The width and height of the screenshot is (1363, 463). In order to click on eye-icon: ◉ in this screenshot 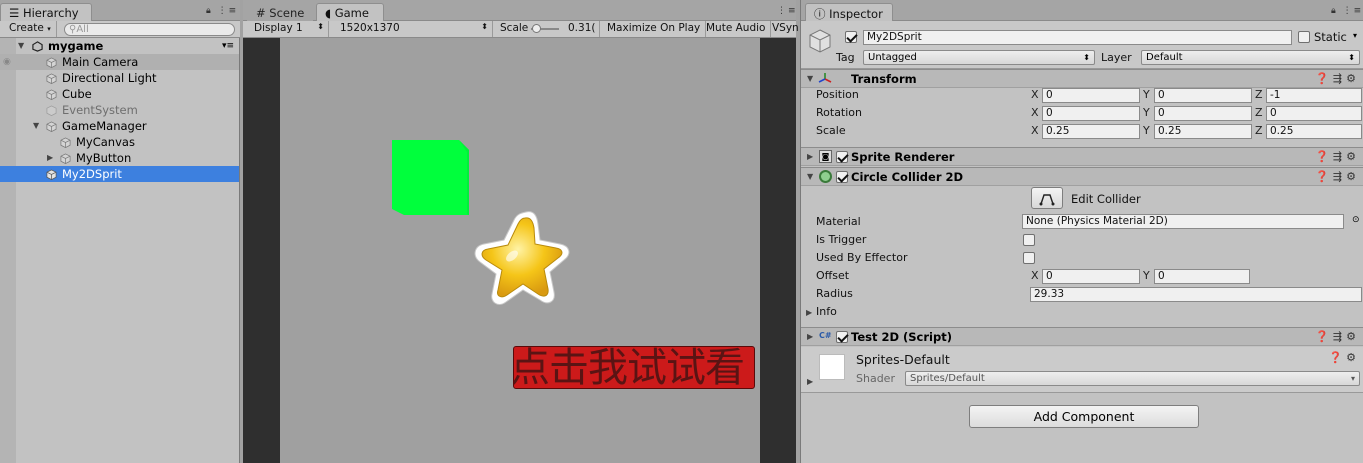, I will do `click(7, 62)`.